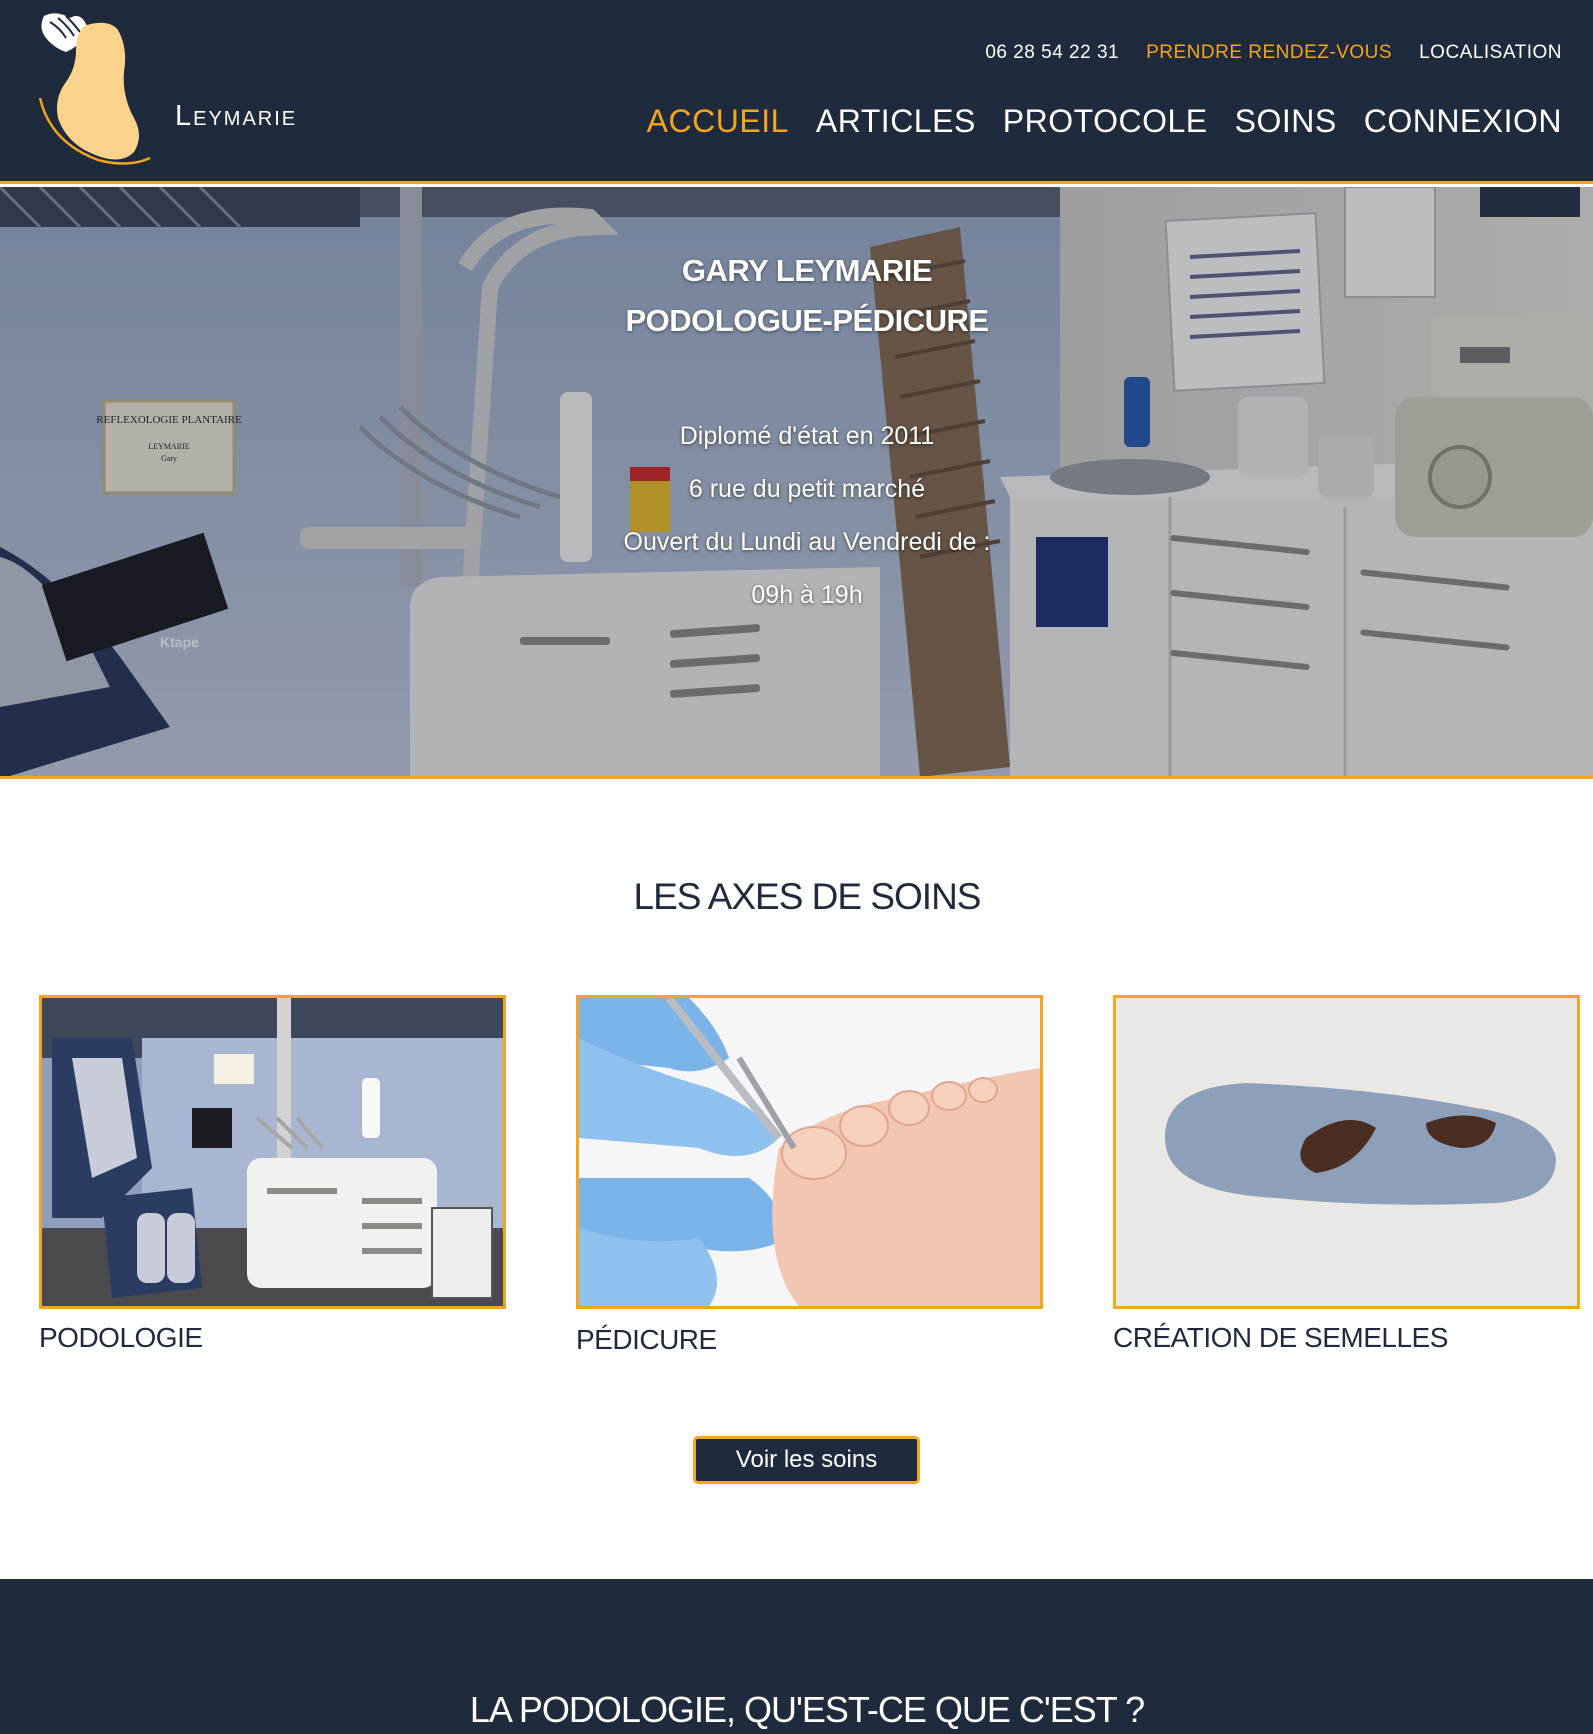 The width and height of the screenshot is (1593, 1734). Describe the element at coordinates (807, 542) in the screenshot. I see `hero-info-opening-days: Ouvert du Lundi au Vendredi de :` at that location.